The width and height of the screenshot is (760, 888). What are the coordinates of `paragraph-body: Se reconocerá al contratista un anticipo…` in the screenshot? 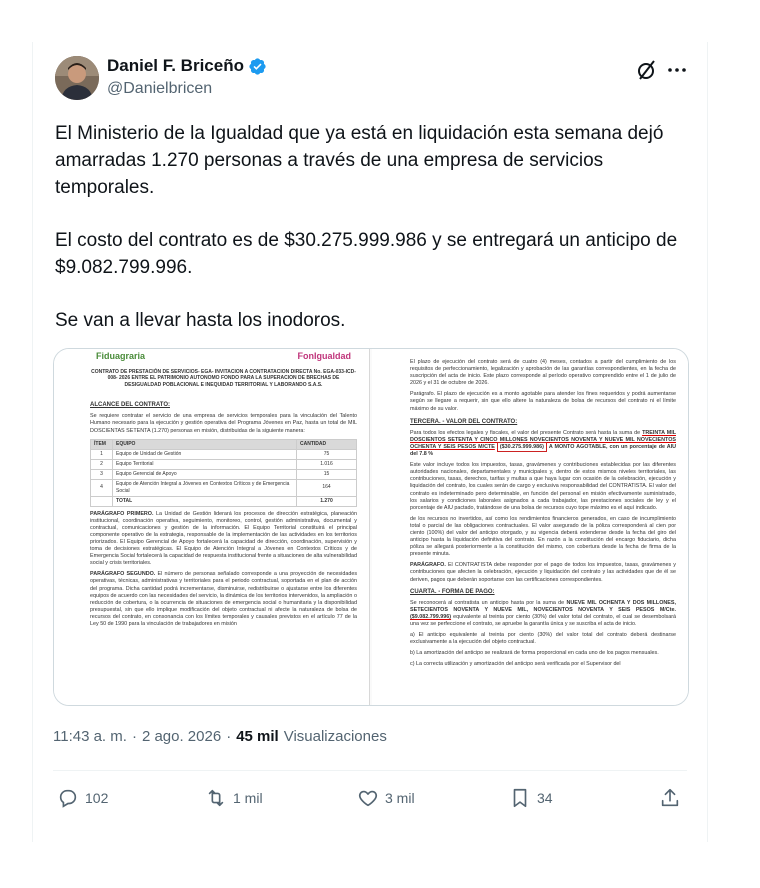 It's located at (487, 602).